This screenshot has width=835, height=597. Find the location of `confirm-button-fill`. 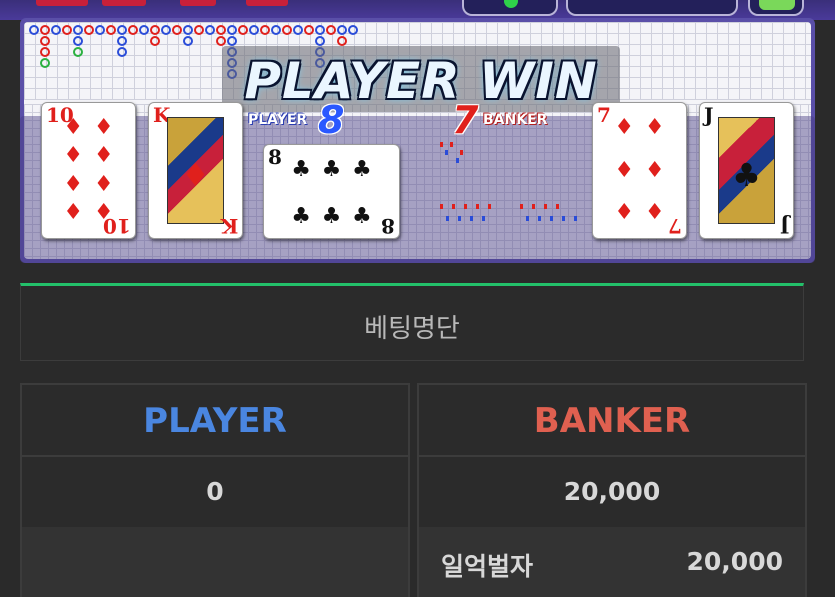

confirm-button-fill is located at coordinates (777, 5).